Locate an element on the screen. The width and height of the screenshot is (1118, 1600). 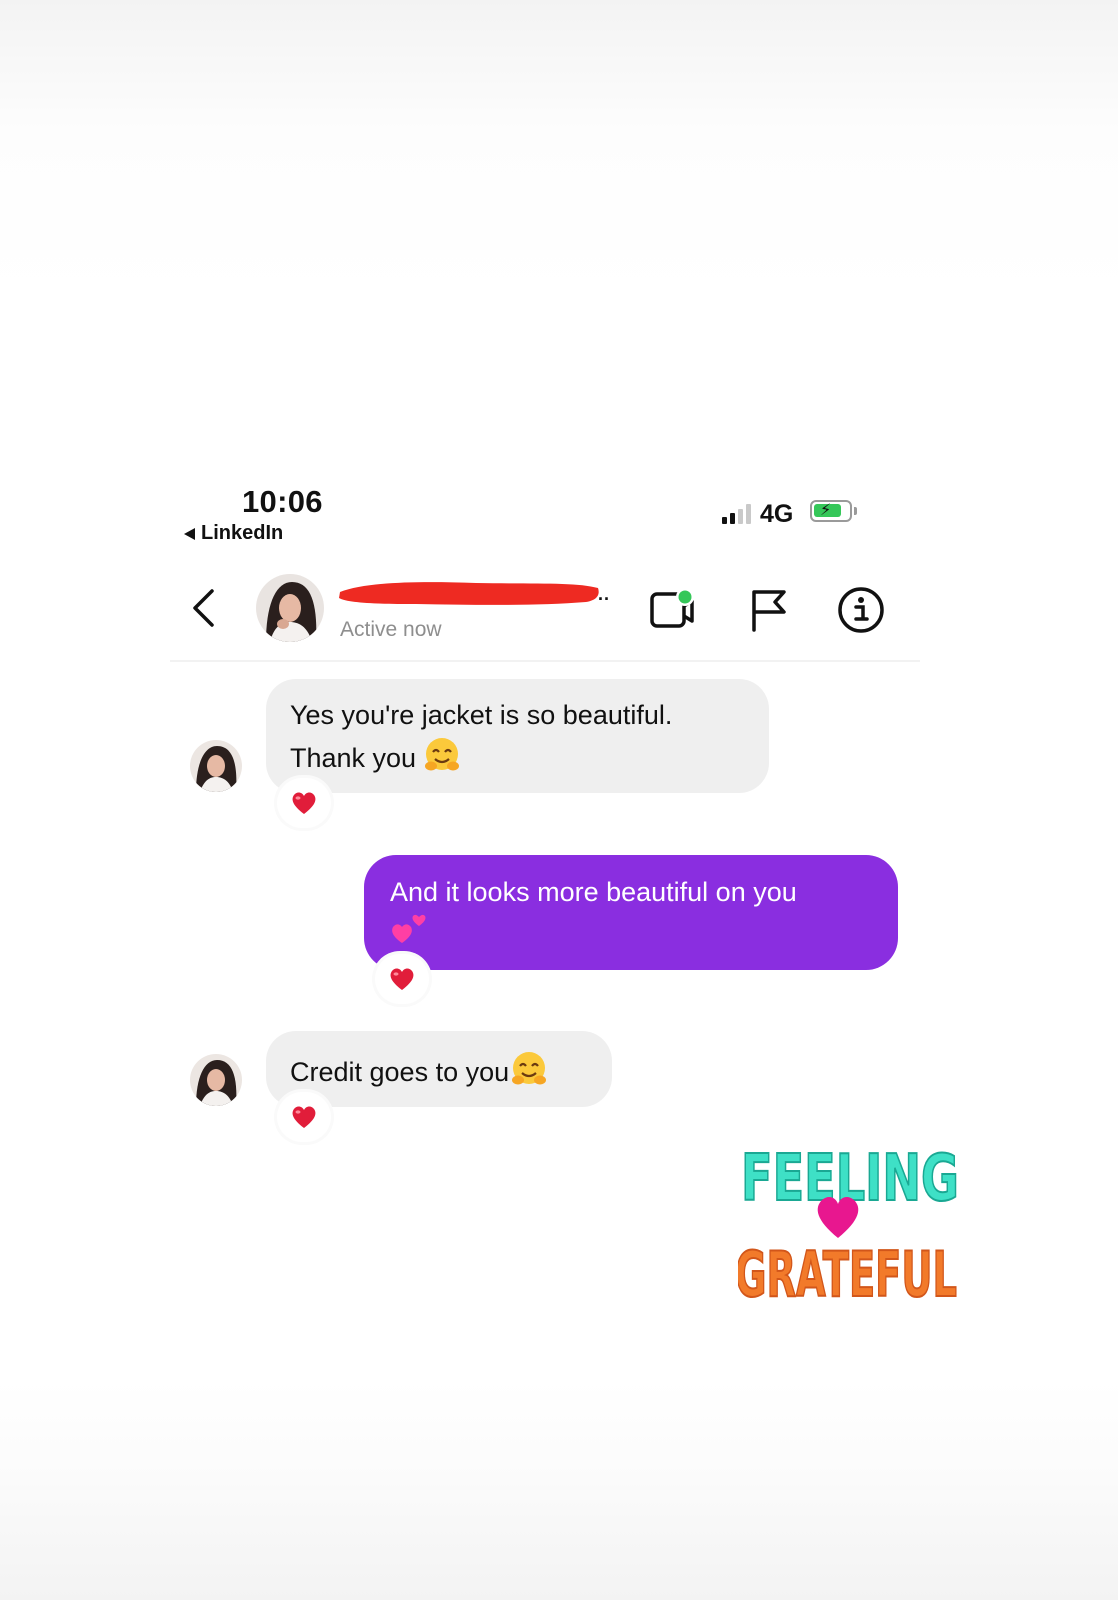
message-line: Yes you're jacket is so beautiful. is located at coordinates (481, 715).